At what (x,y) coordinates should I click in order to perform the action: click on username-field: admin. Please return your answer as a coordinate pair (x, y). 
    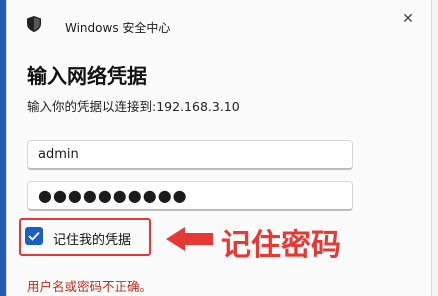
    Looking at the image, I should click on (190, 155).